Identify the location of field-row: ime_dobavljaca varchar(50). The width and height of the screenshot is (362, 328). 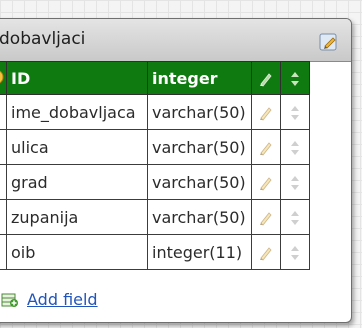
(155, 112).